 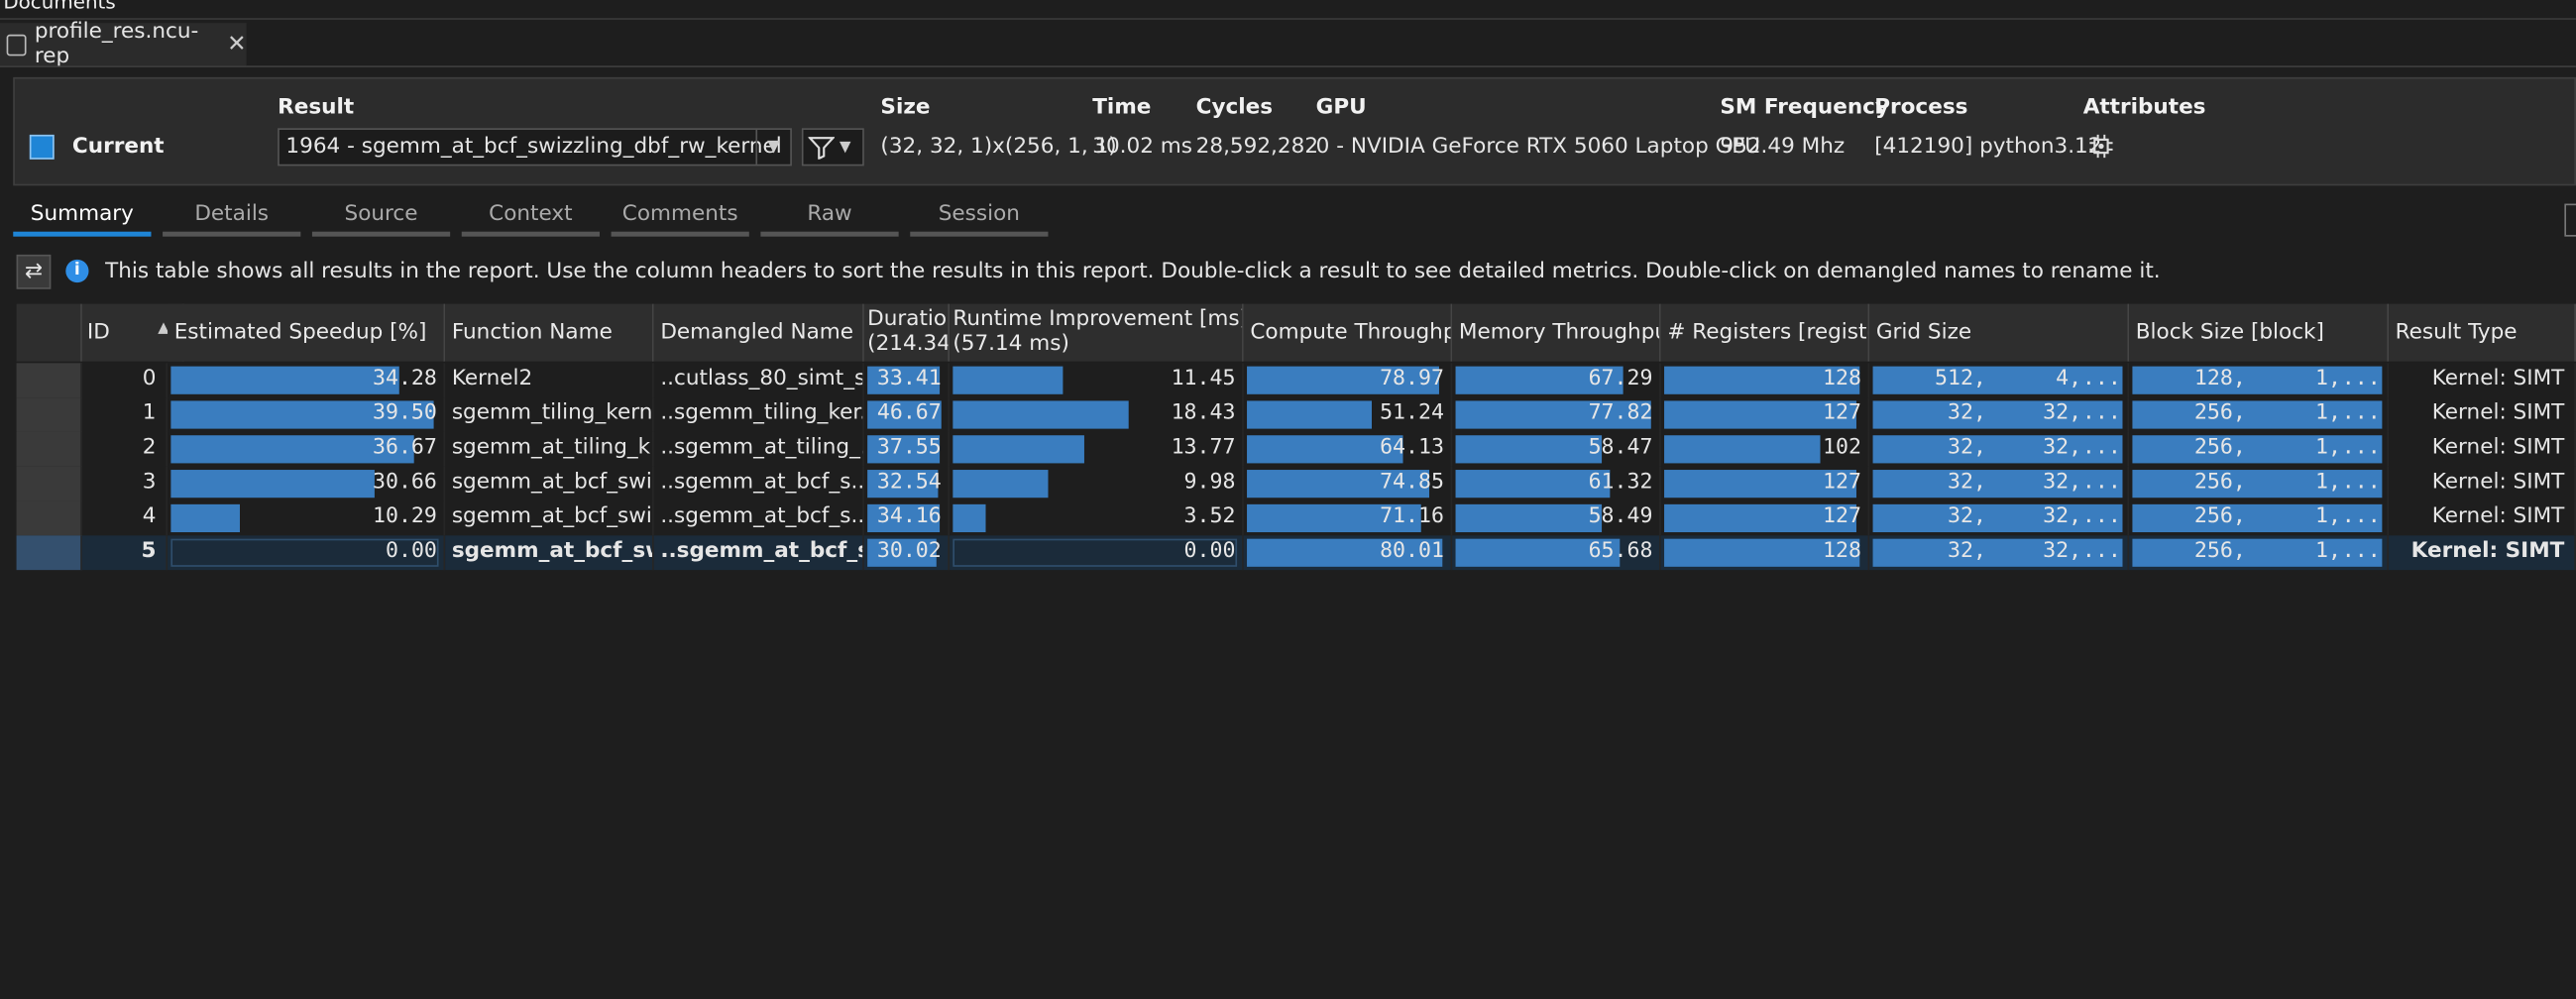 What do you see at coordinates (1620, 378) in the screenshot?
I see `memory-value: 67.29` at bounding box center [1620, 378].